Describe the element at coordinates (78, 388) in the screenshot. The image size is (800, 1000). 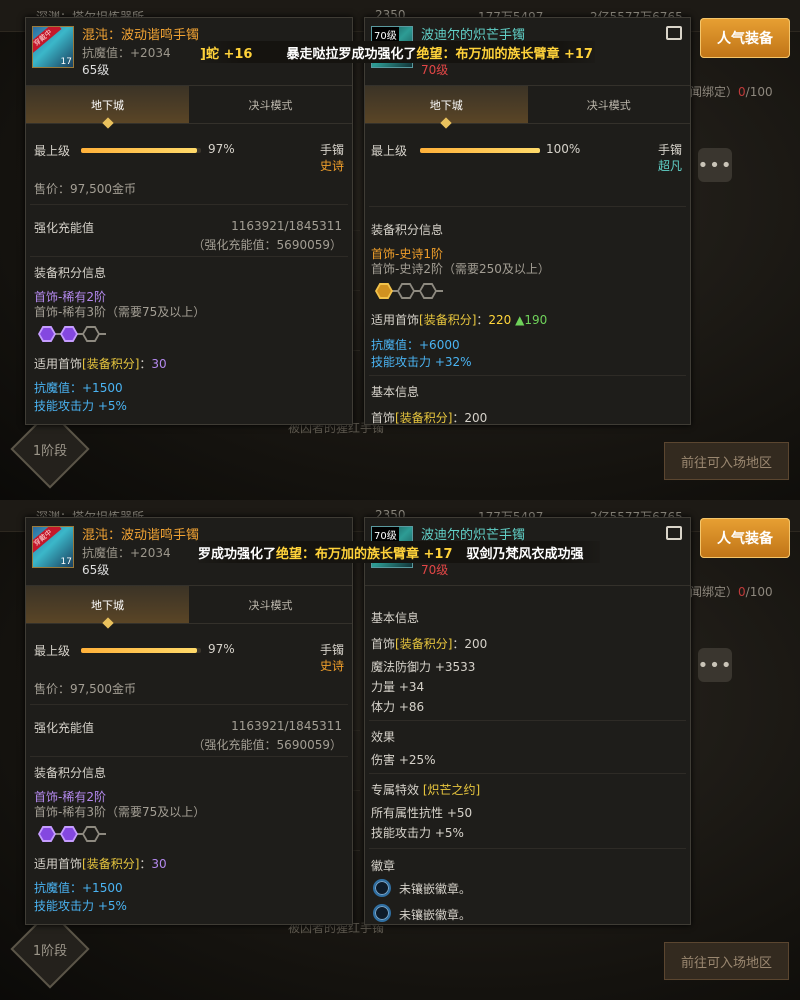
I see `stat-resist: 抗魔值：+1500` at that location.